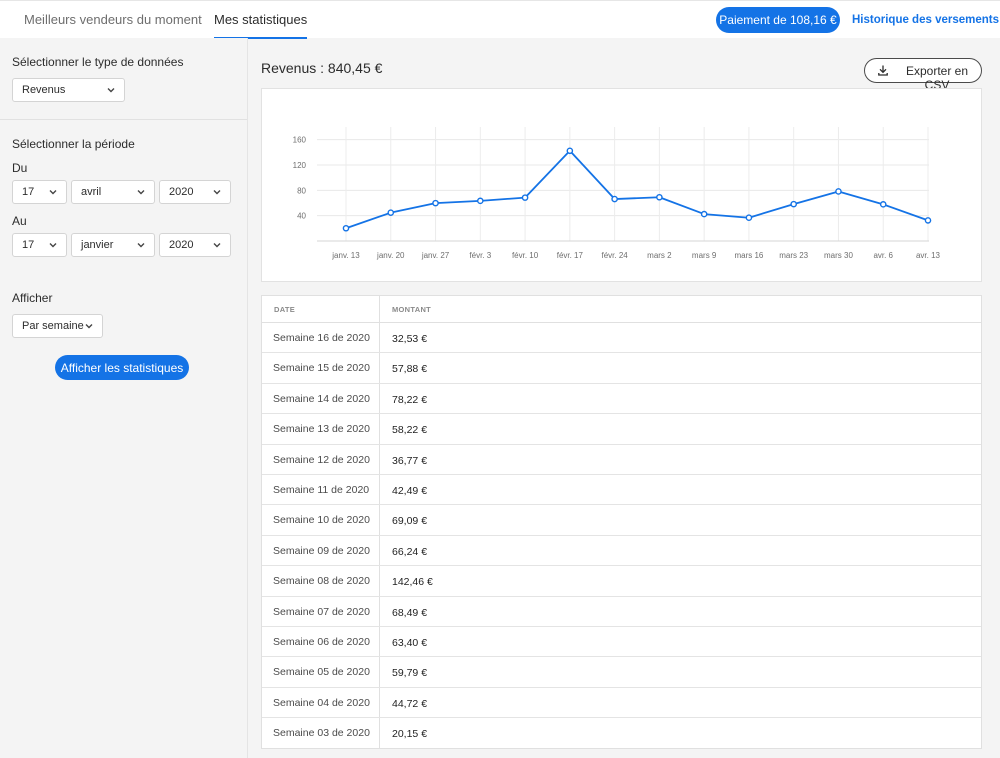  Describe the element at coordinates (410, 734) in the screenshot. I see `row-amount: 20,15 €` at that location.